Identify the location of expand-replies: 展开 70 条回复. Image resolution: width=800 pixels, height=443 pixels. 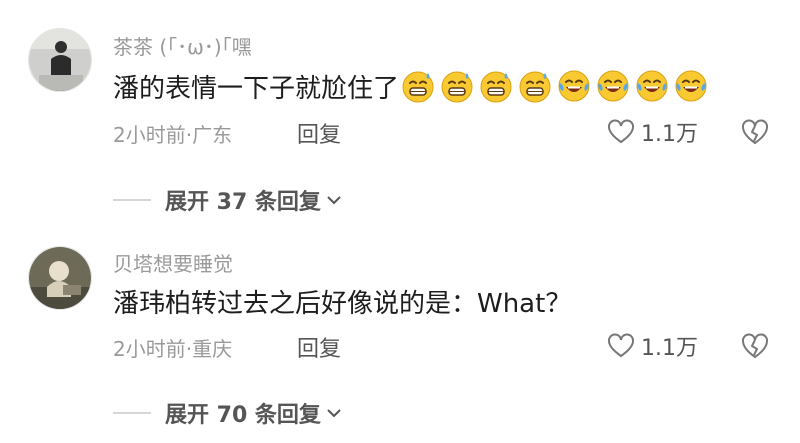
(228, 413).